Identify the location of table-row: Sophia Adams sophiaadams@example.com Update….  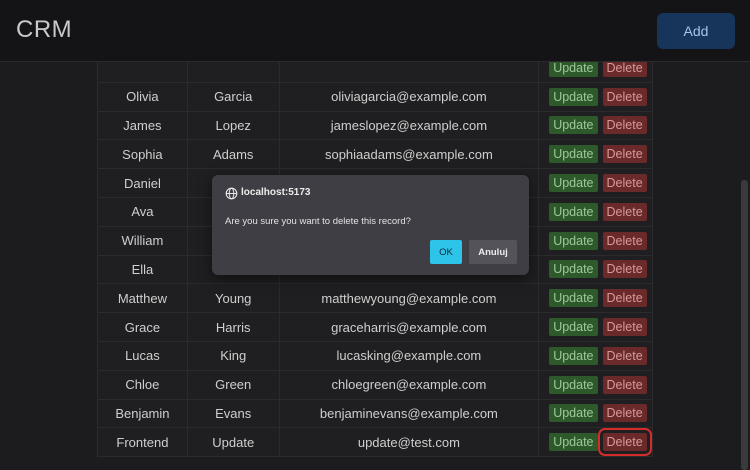
(375, 154).